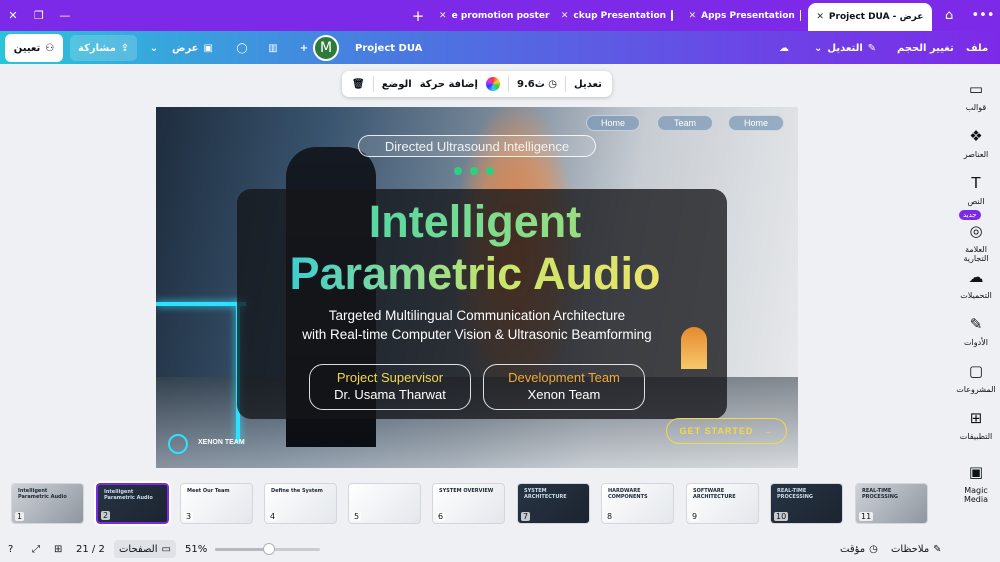 This screenshot has height=562, width=1000. What do you see at coordinates (976, 89) in the screenshot?
I see `templates-icon: ▭` at bounding box center [976, 89].